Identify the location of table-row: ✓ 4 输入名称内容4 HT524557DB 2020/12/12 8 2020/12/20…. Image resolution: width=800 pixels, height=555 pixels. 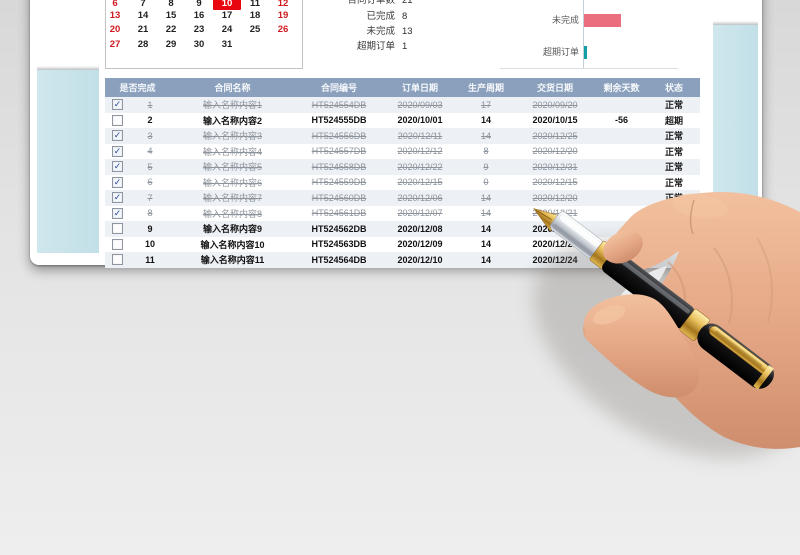
(402, 152).